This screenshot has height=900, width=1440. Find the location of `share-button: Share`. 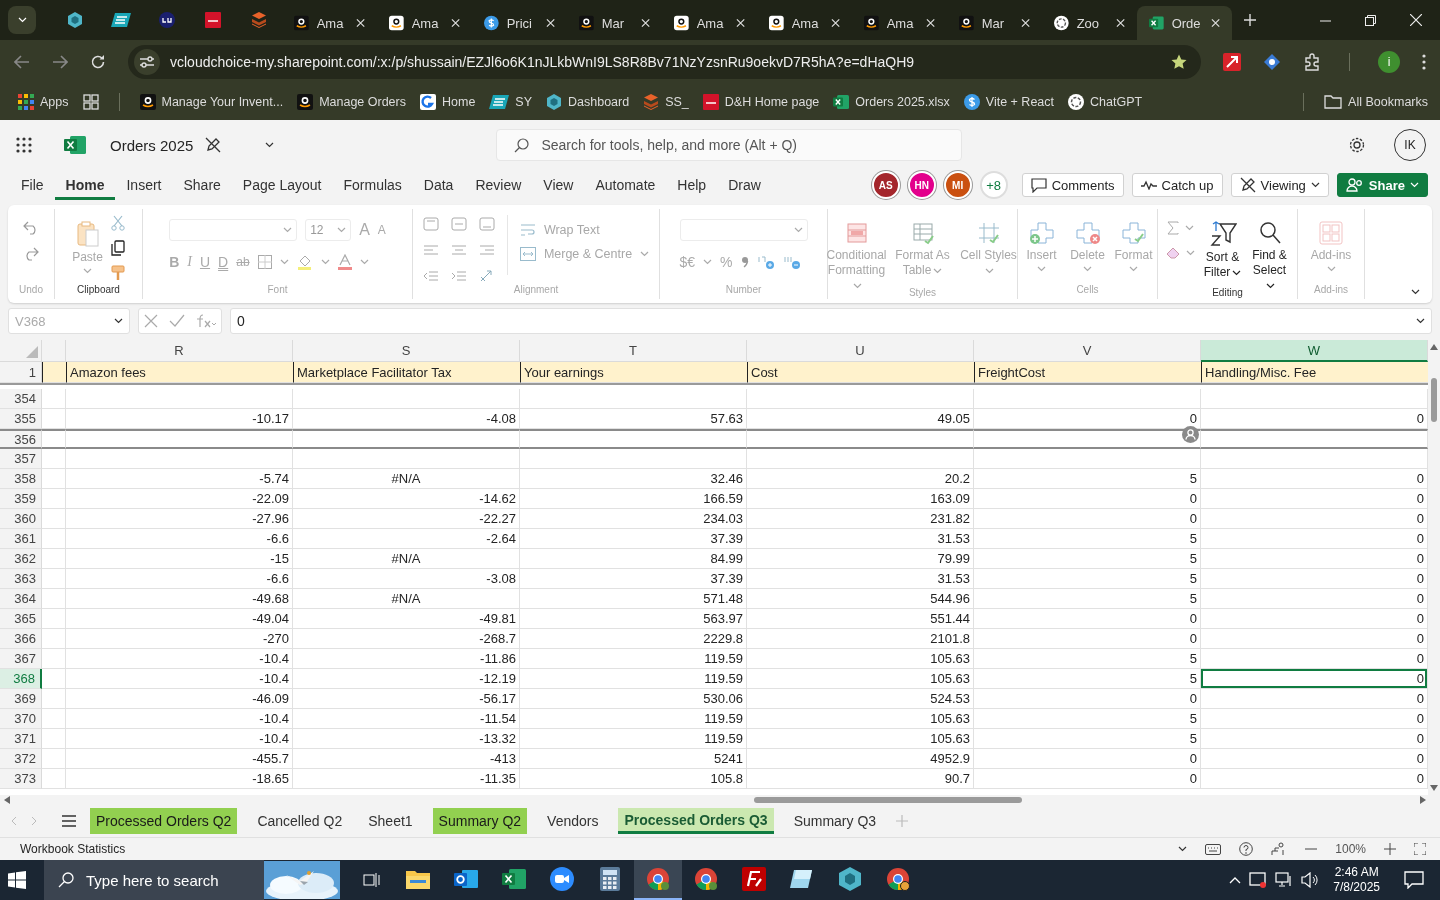

share-button: Share is located at coordinates (1382, 185).